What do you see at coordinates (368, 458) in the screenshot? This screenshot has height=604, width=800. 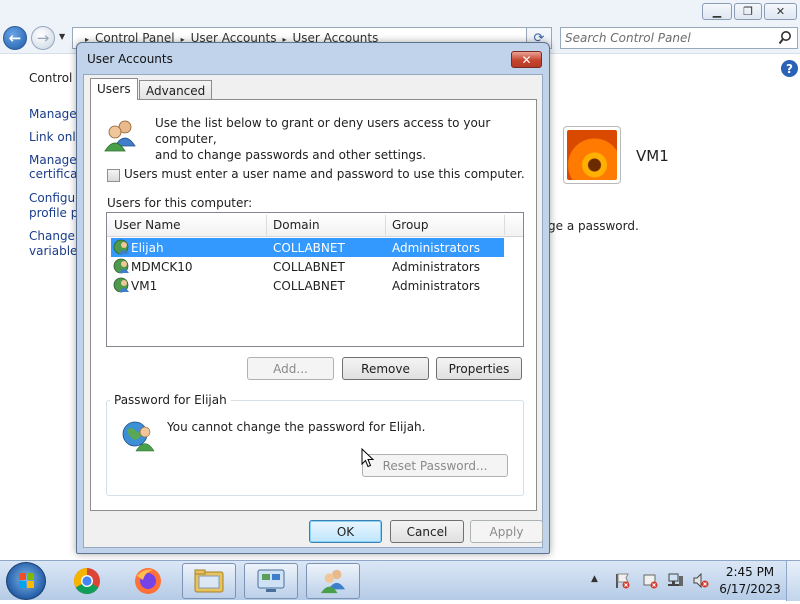 I see `mouse-cursor-icon` at bounding box center [368, 458].